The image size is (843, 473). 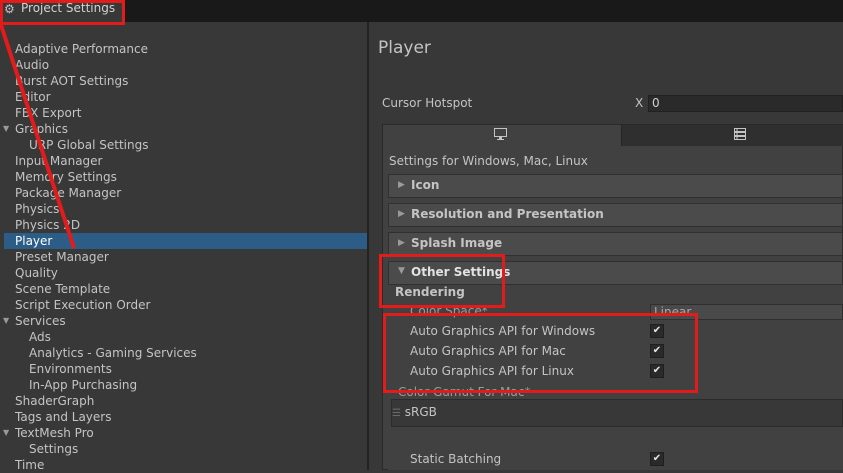 What do you see at coordinates (40, 321) in the screenshot?
I see `sidebar-item-services: Services` at bounding box center [40, 321].